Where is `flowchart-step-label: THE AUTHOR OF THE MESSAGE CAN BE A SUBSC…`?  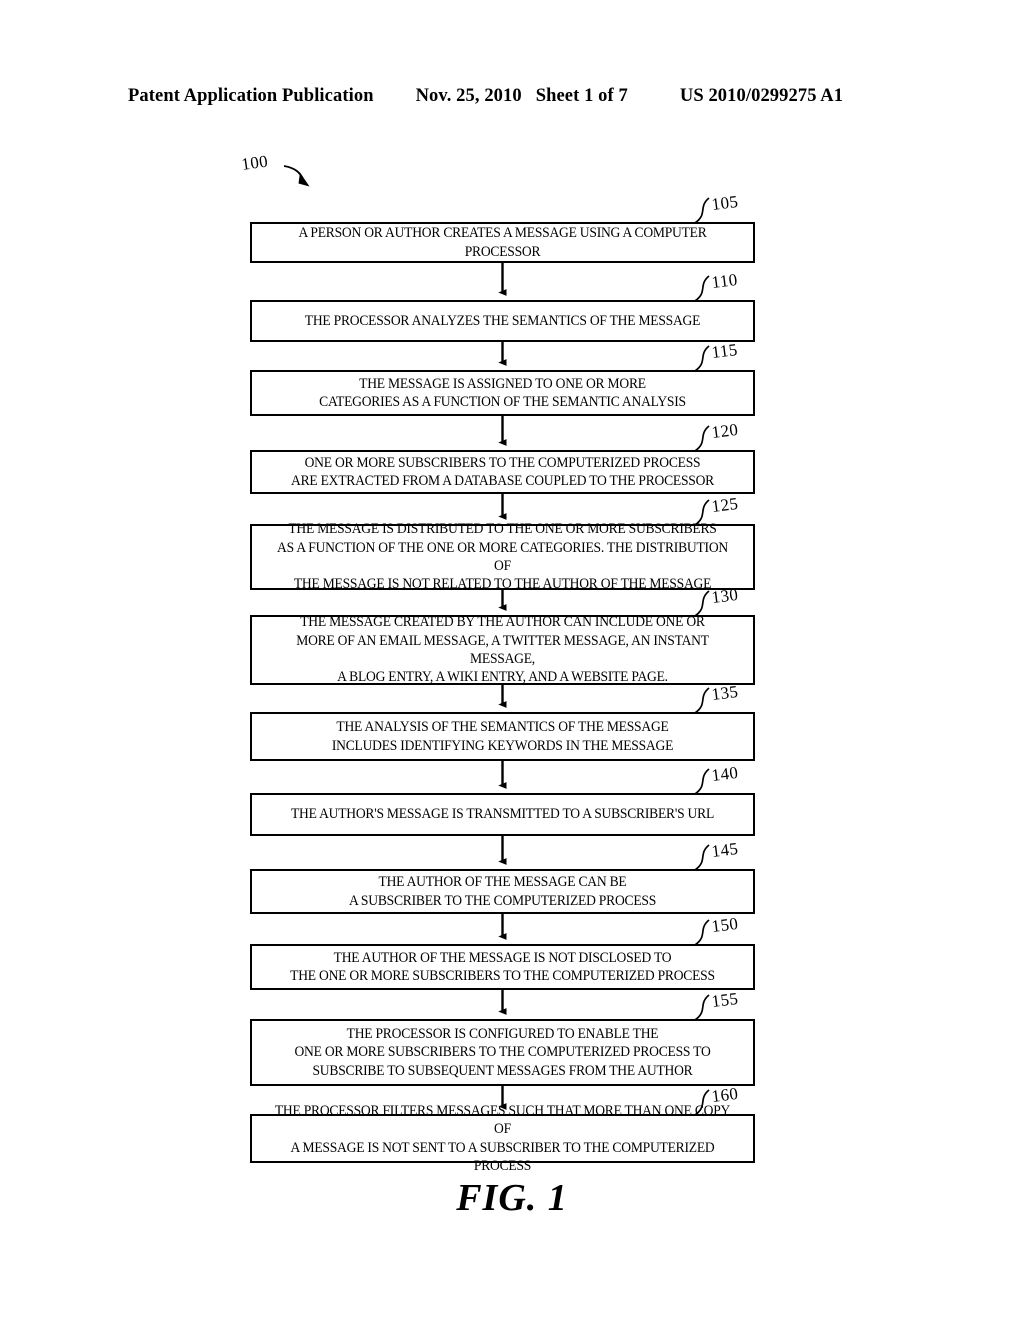
flowchart-step-label: THE AUTHOR OF THE MESSAGE CAN BE A SUBSC… is located at coordinates (502, 891).